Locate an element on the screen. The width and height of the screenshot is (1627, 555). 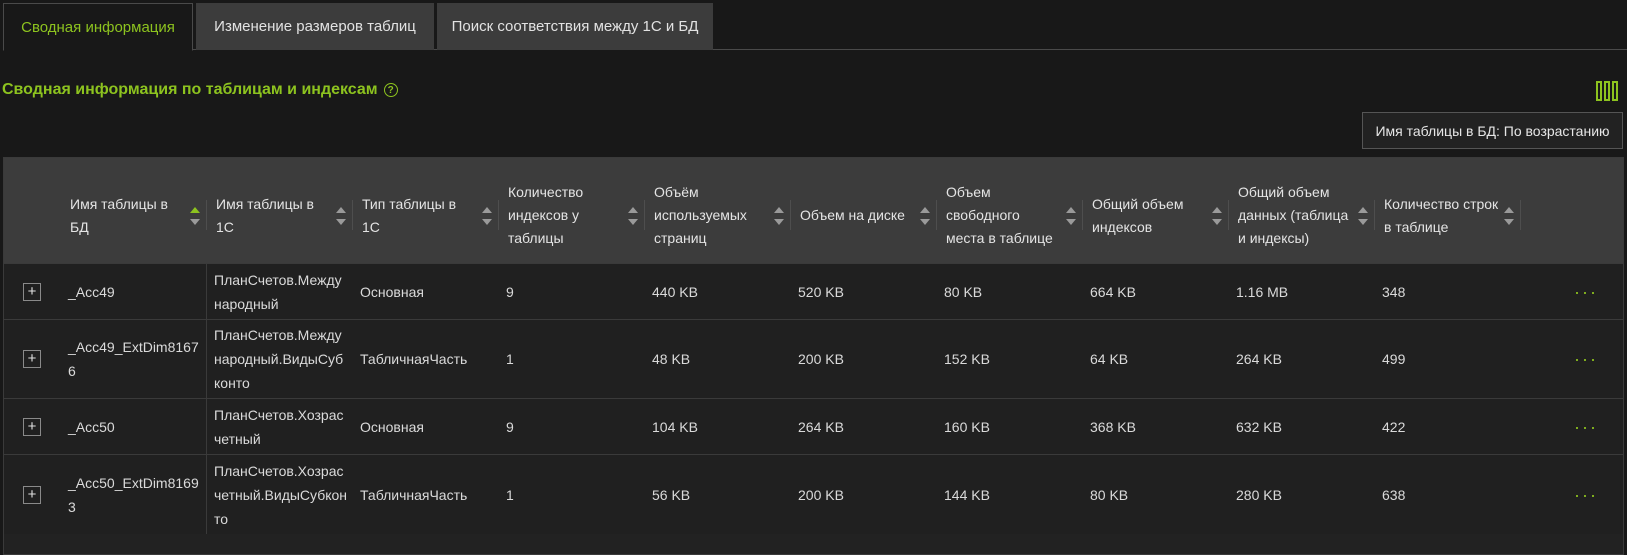
column-header-free-space: Объем свободного места в таблице is located at coordinates (1010, 215).